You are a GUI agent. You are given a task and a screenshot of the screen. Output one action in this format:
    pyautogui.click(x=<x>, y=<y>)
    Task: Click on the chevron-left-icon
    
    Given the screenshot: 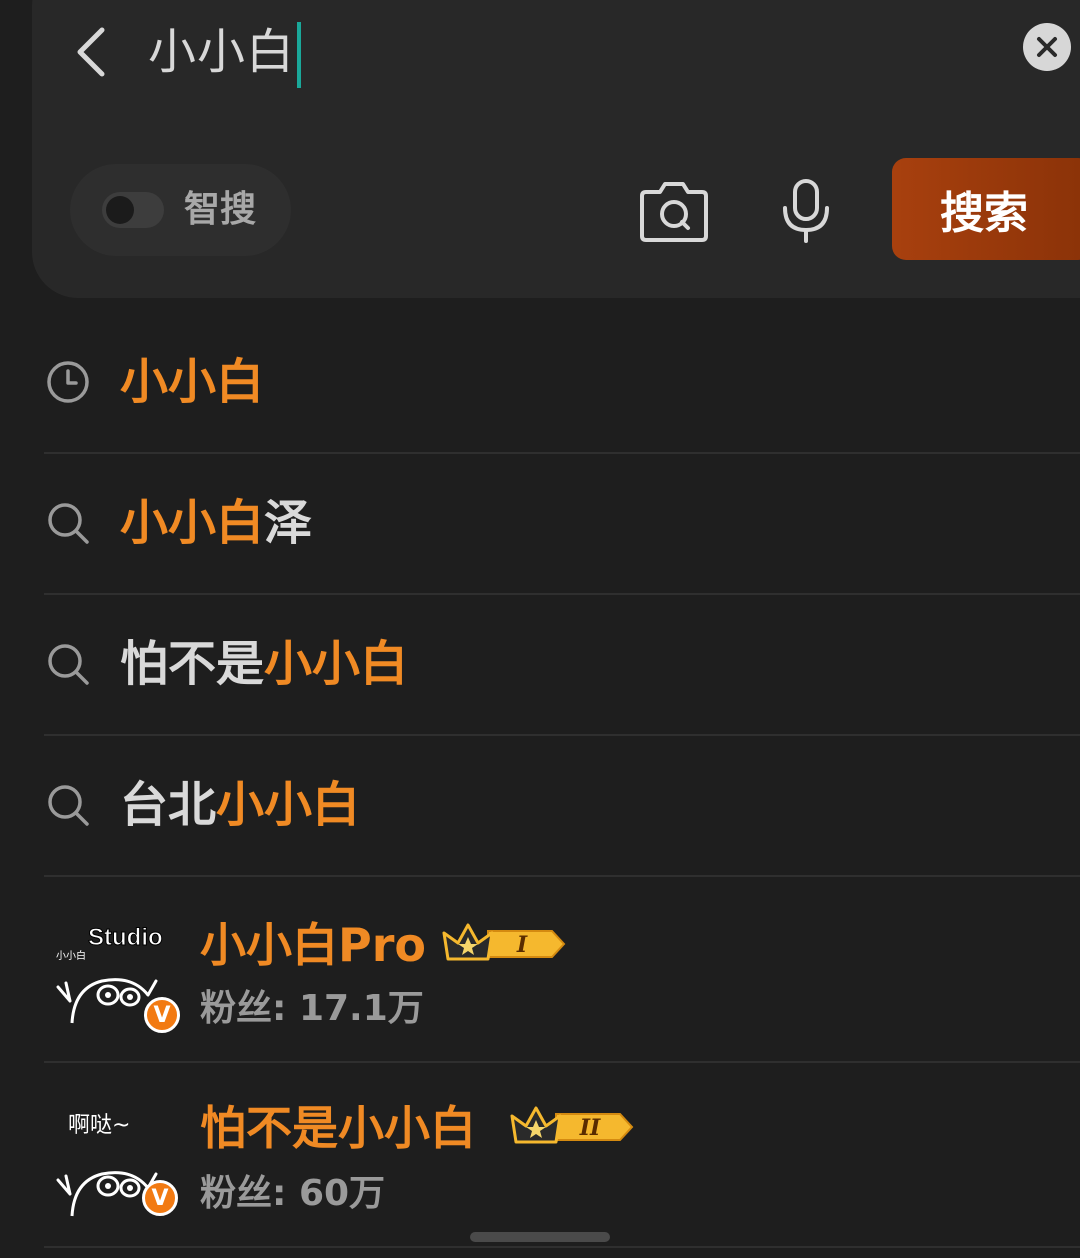 What is the action you would take?
    pyautogui.click(x=91, y=52)
    